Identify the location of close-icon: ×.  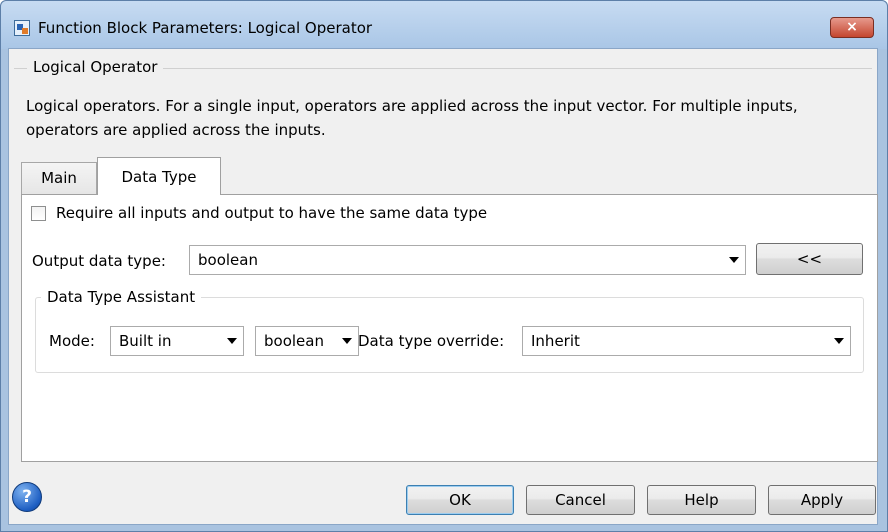
(852, 27).